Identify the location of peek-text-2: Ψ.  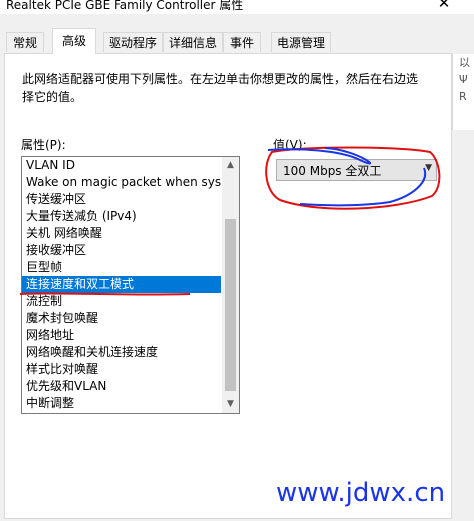
(463, 79).